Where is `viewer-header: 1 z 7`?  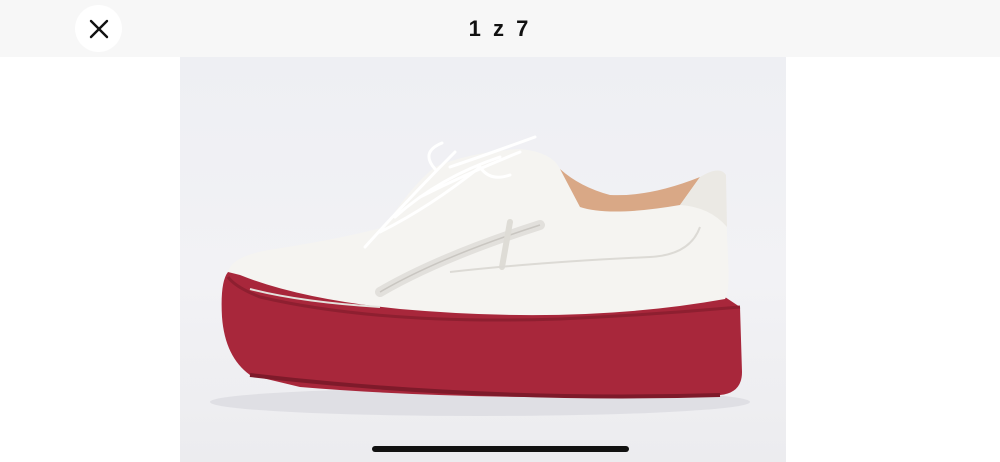 viewer-header: 1 z 7 is located at coordinates (500, 28).